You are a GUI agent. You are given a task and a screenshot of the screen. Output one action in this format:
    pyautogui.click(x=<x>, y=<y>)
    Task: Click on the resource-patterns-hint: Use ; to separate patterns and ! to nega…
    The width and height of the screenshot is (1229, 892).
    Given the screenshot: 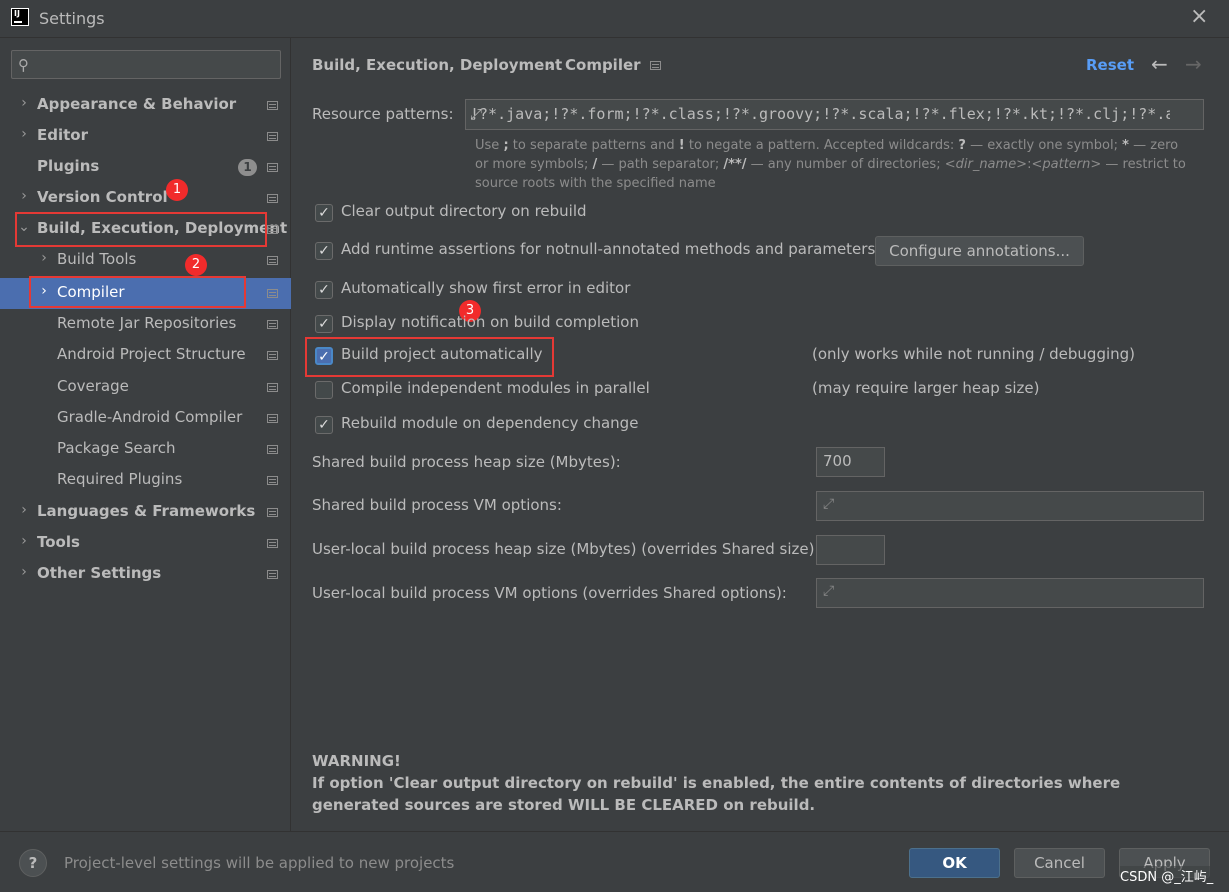 What is the action you would take?
    pyautogui.click(x=830, y=164)
    